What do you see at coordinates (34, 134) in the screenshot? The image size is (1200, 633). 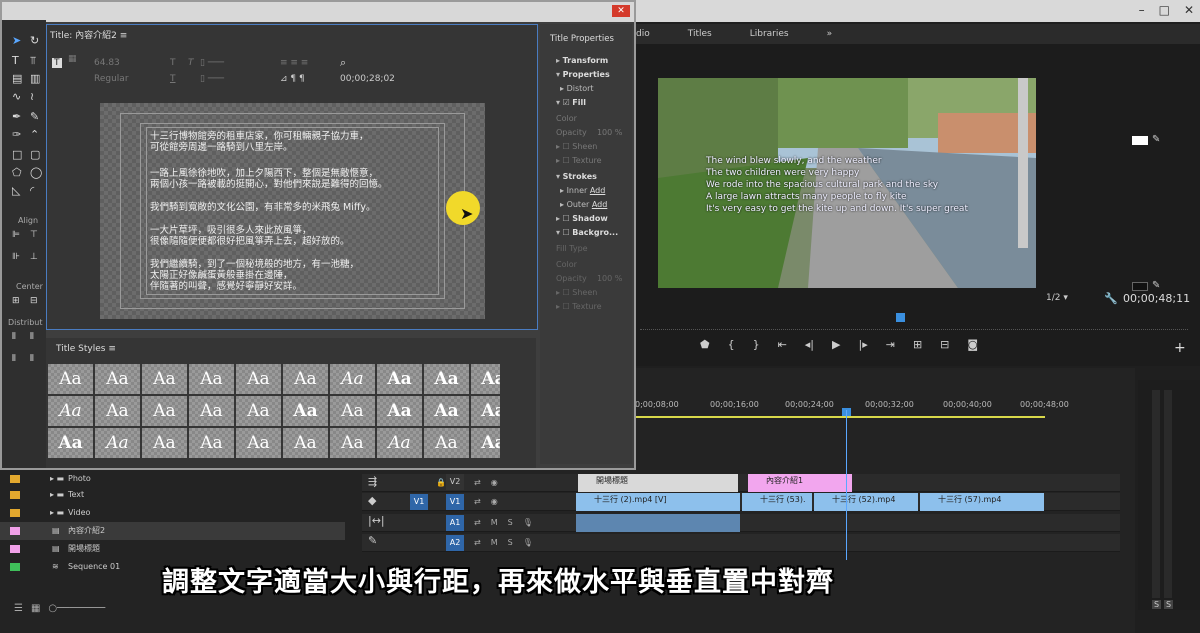 I see `convert-anchor-icon: ⌃` at bounding box center [34, 134].